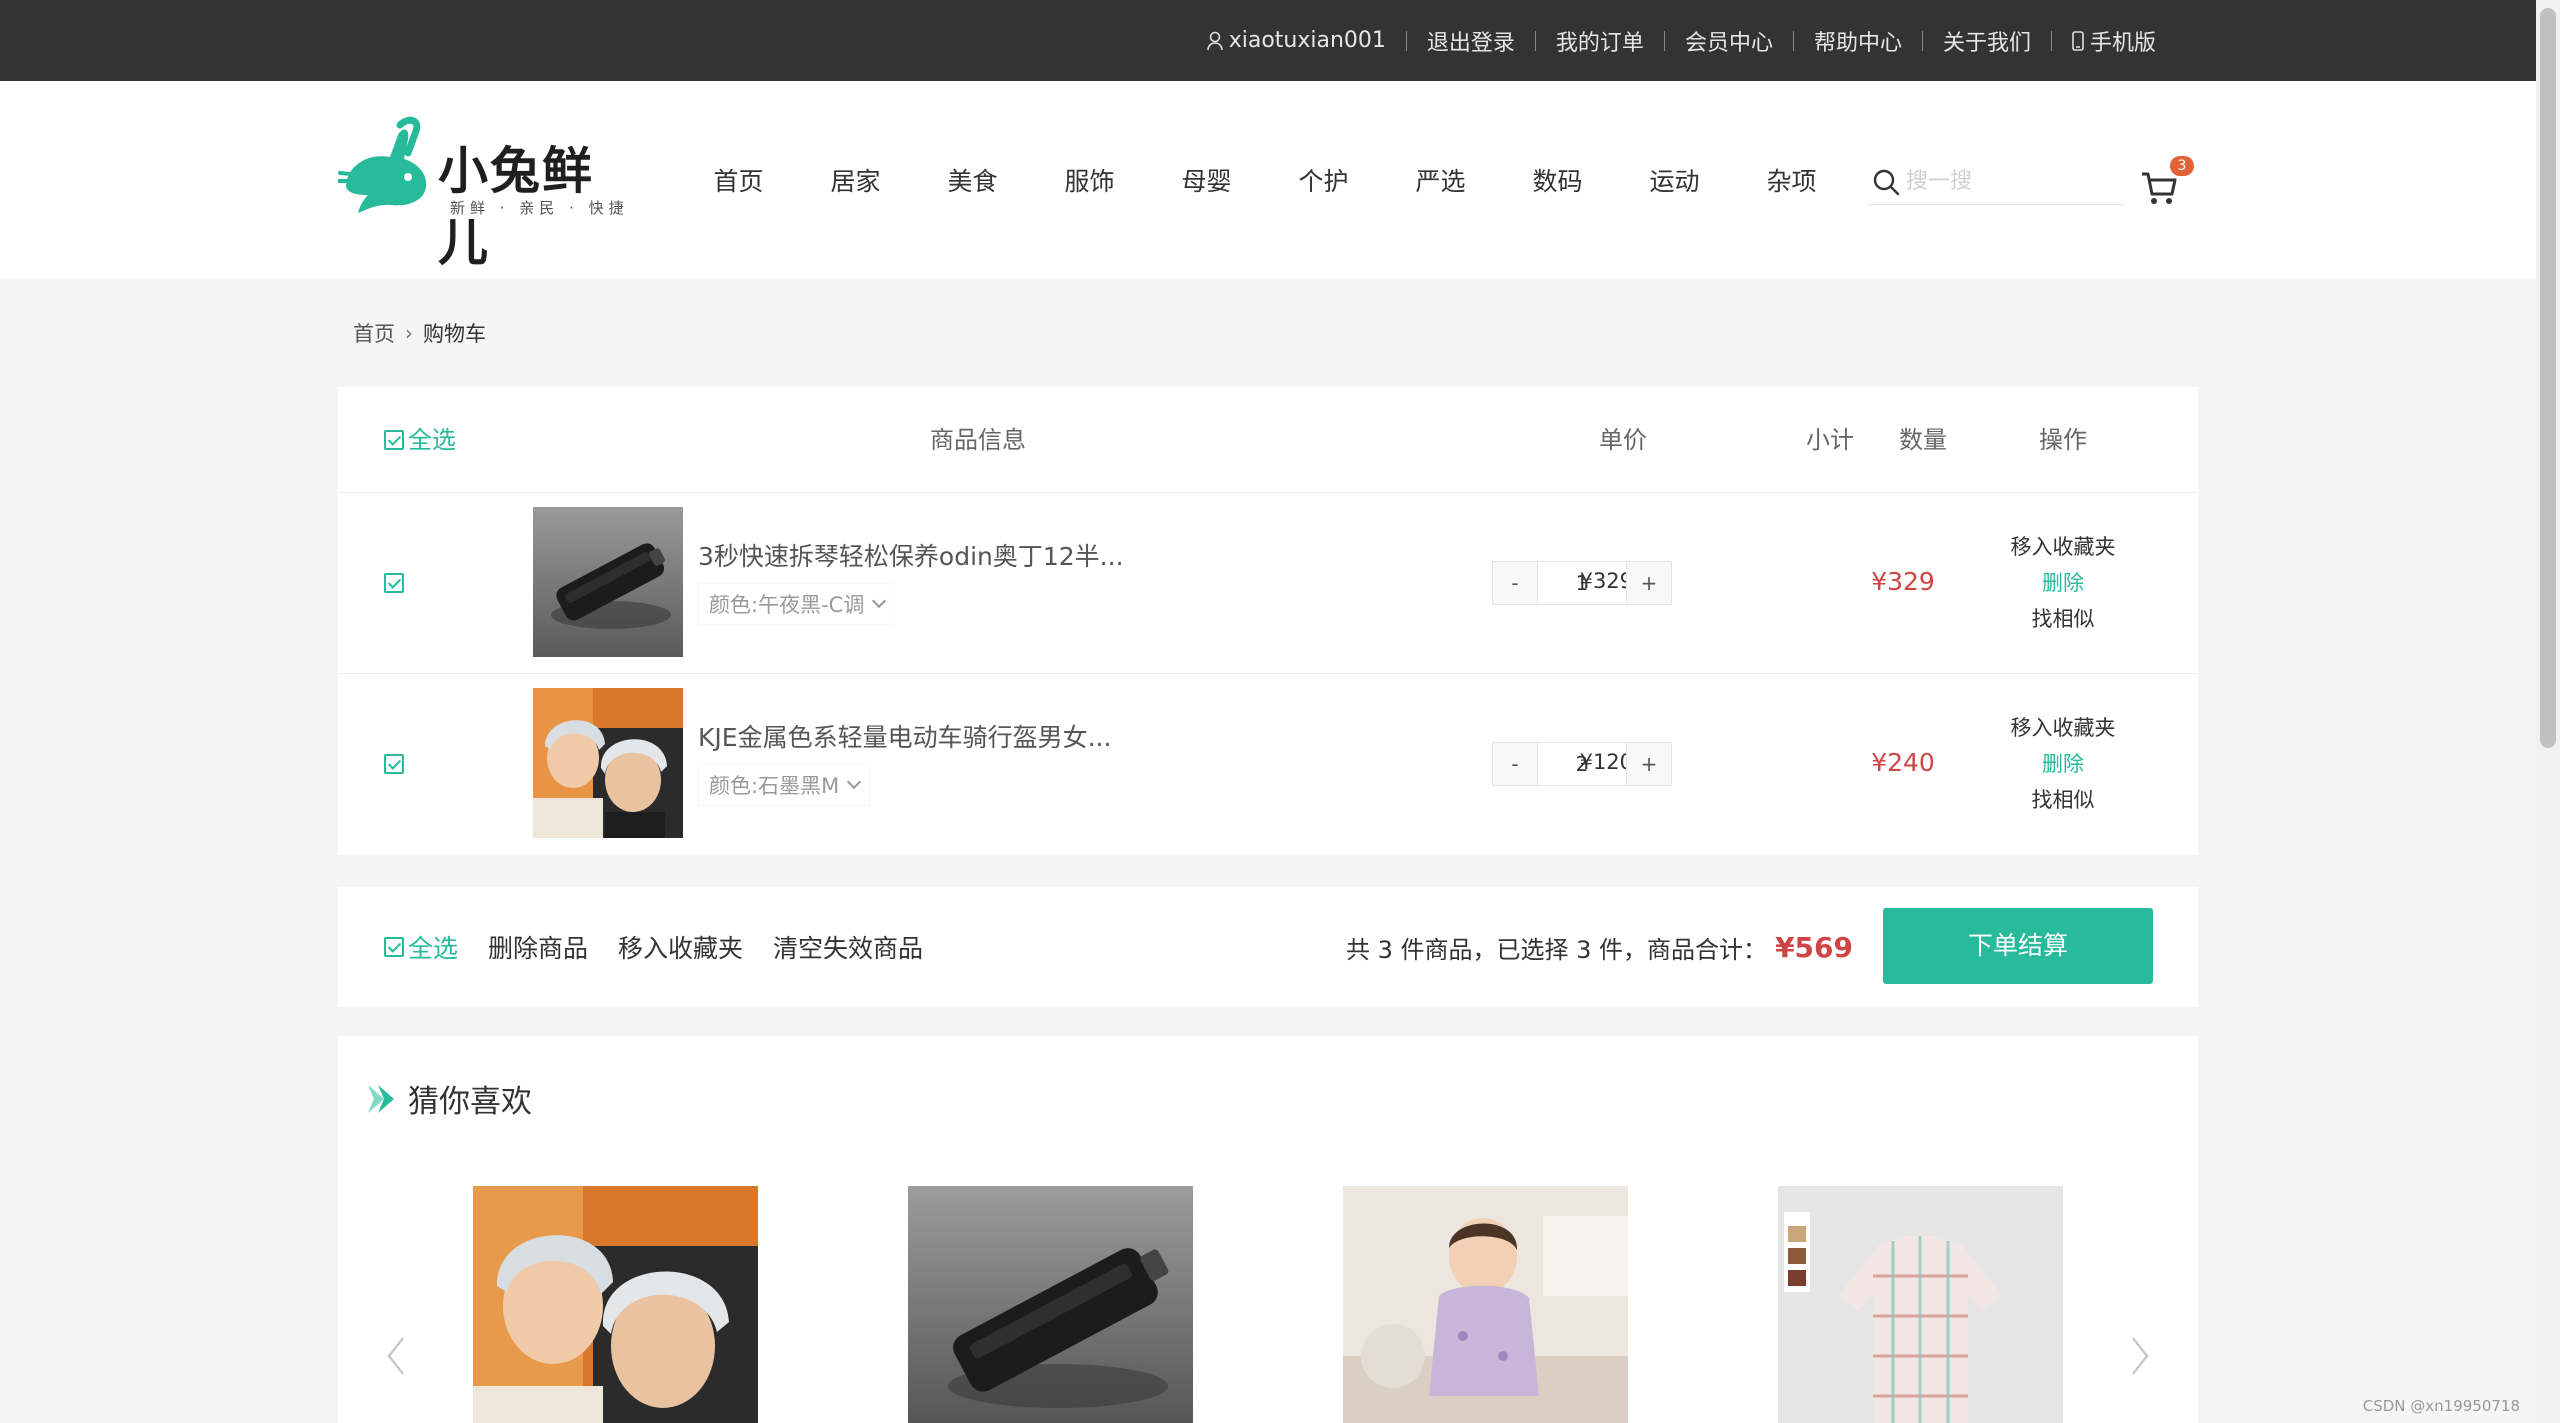 This screenshot has height=1423, width=2560. I want to click on logout-link: 退出登录, so click(1471, 41).